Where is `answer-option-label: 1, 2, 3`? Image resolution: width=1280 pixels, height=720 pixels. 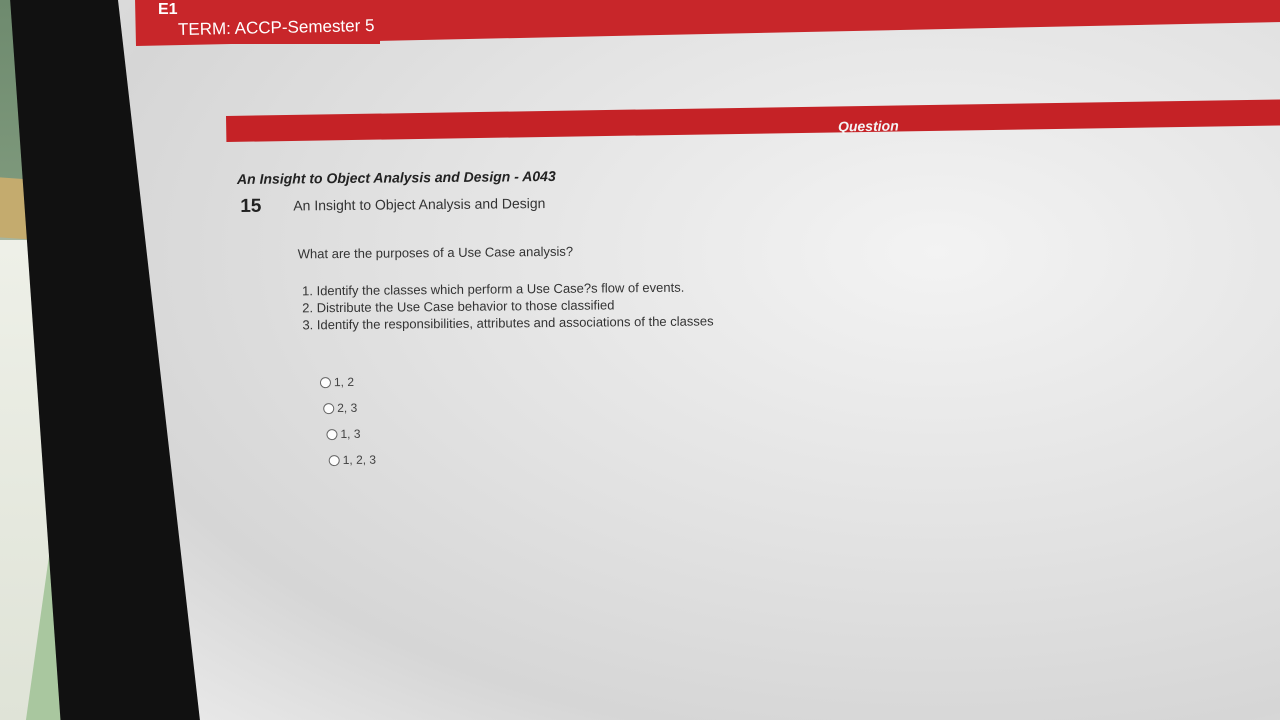 answer-option-label: 1, 2, 3 is located at coordinates (359, 459).